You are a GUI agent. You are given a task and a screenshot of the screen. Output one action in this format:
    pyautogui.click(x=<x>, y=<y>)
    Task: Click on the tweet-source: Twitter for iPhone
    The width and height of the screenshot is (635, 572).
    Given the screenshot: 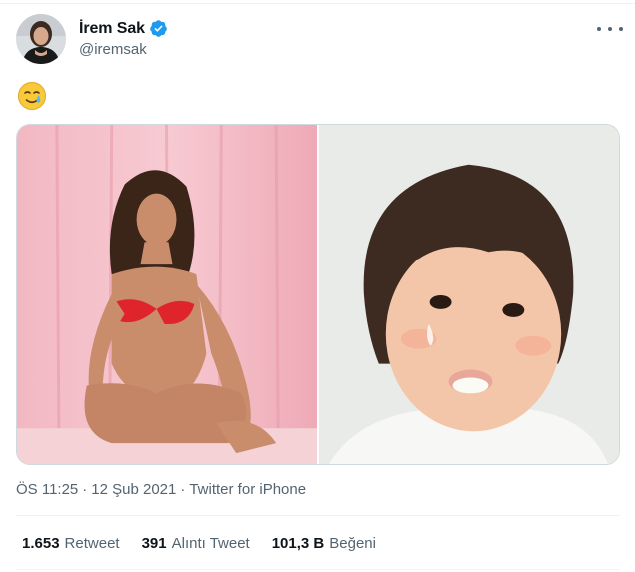 What is the action you would take?
    pyautogui.click(x=247, y=489)
    